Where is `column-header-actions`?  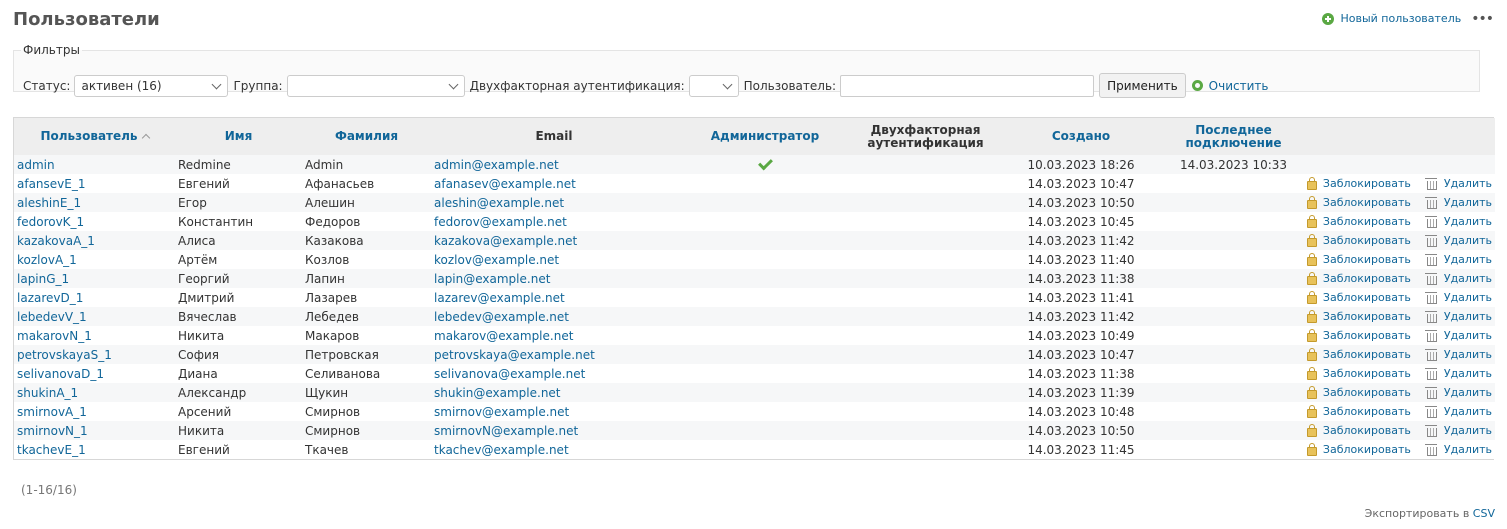 column-header-actions is located at coordinates (1399, 136).